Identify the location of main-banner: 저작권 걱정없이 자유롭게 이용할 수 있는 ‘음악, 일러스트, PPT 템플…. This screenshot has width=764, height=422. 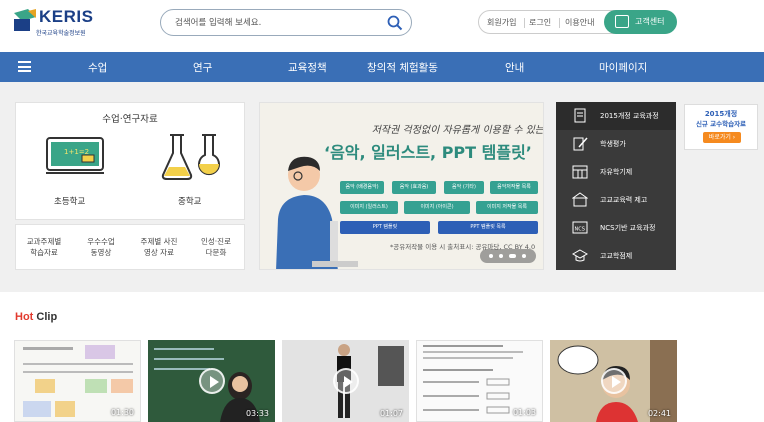
(401, 186).